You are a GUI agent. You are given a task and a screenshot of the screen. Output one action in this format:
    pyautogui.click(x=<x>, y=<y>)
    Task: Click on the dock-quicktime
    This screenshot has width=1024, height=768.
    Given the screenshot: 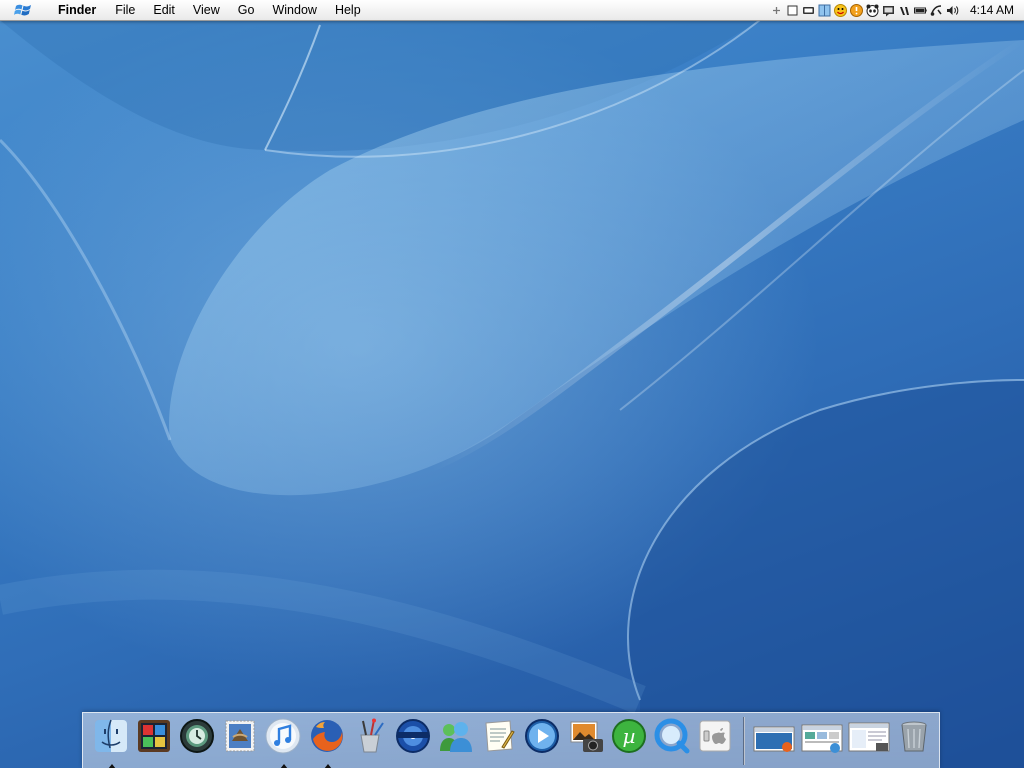 What is the action you would take?
    pyautogui.click(x=672, y=737)
    